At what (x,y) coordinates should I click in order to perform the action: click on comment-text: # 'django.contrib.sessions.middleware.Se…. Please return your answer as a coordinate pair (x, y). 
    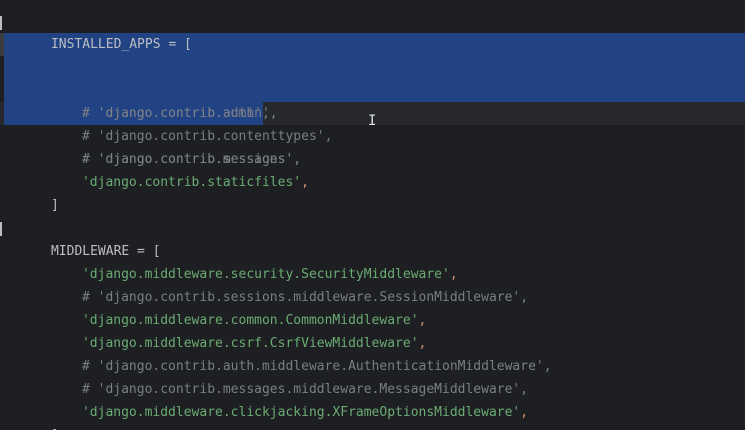
    Looking at the image, I should click on (305, 297).